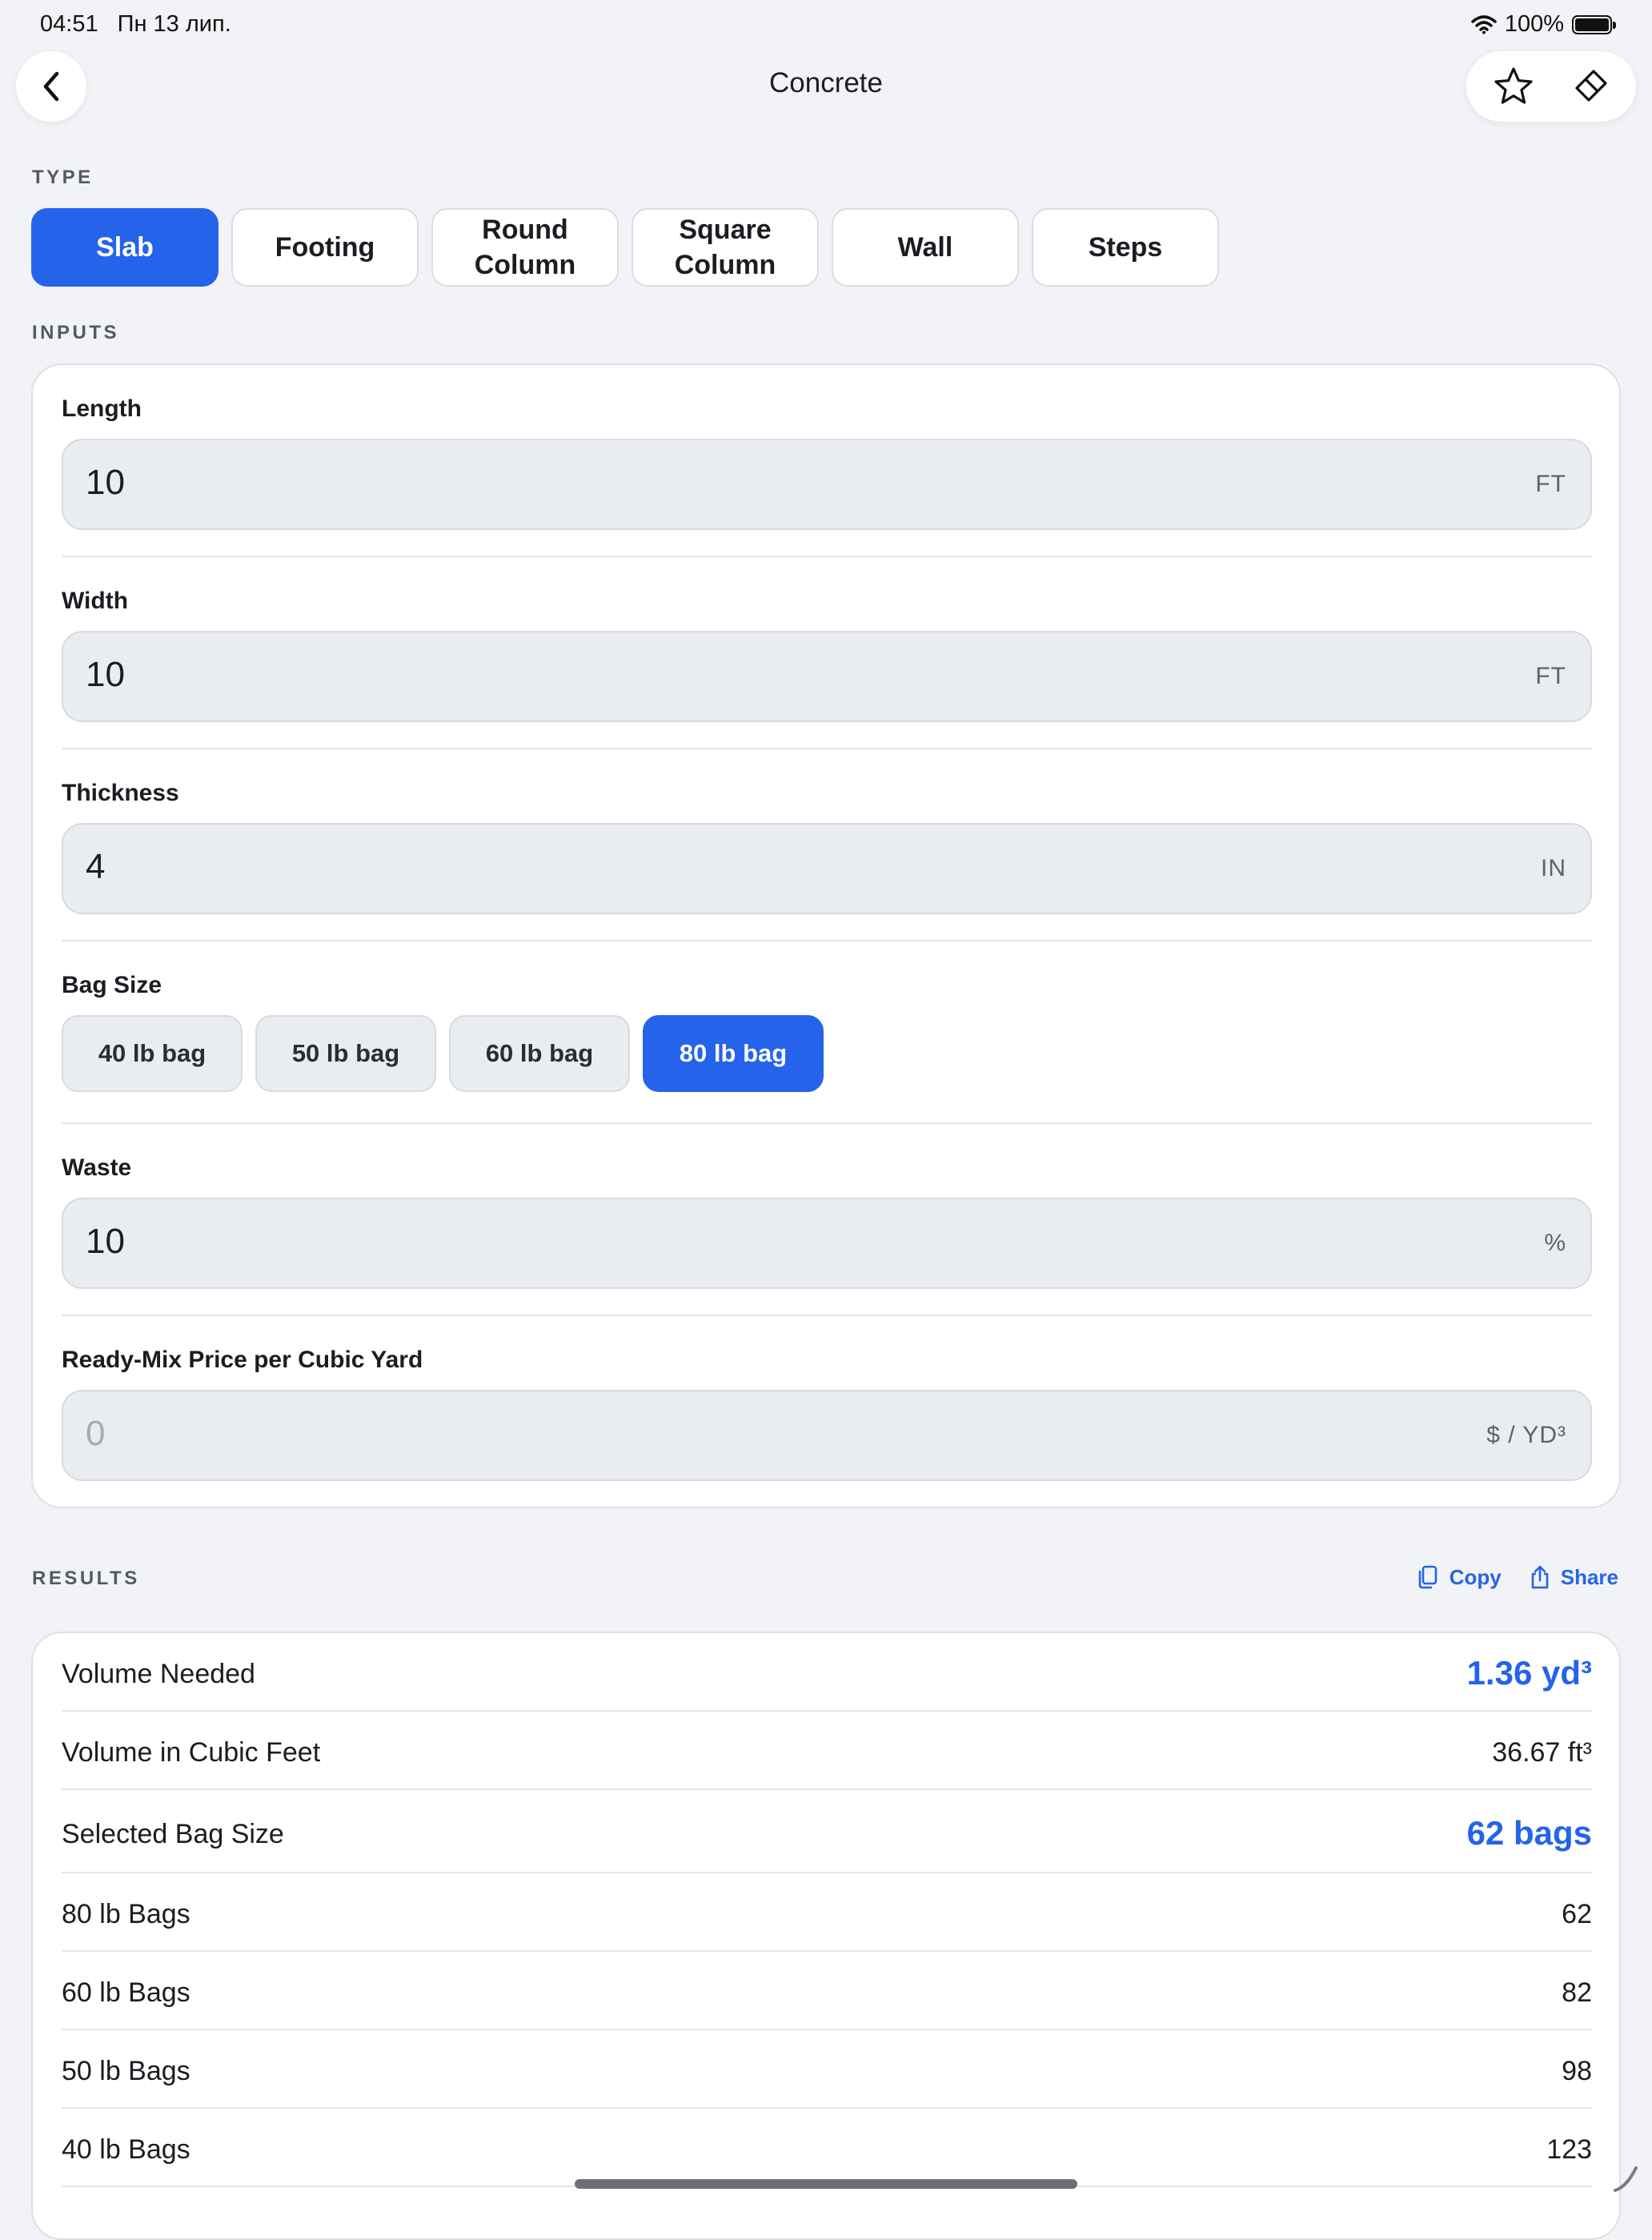 The width and height of the screenshot is (1652, 2240). I want to click on result-value: 62, so click(1577, 1914).